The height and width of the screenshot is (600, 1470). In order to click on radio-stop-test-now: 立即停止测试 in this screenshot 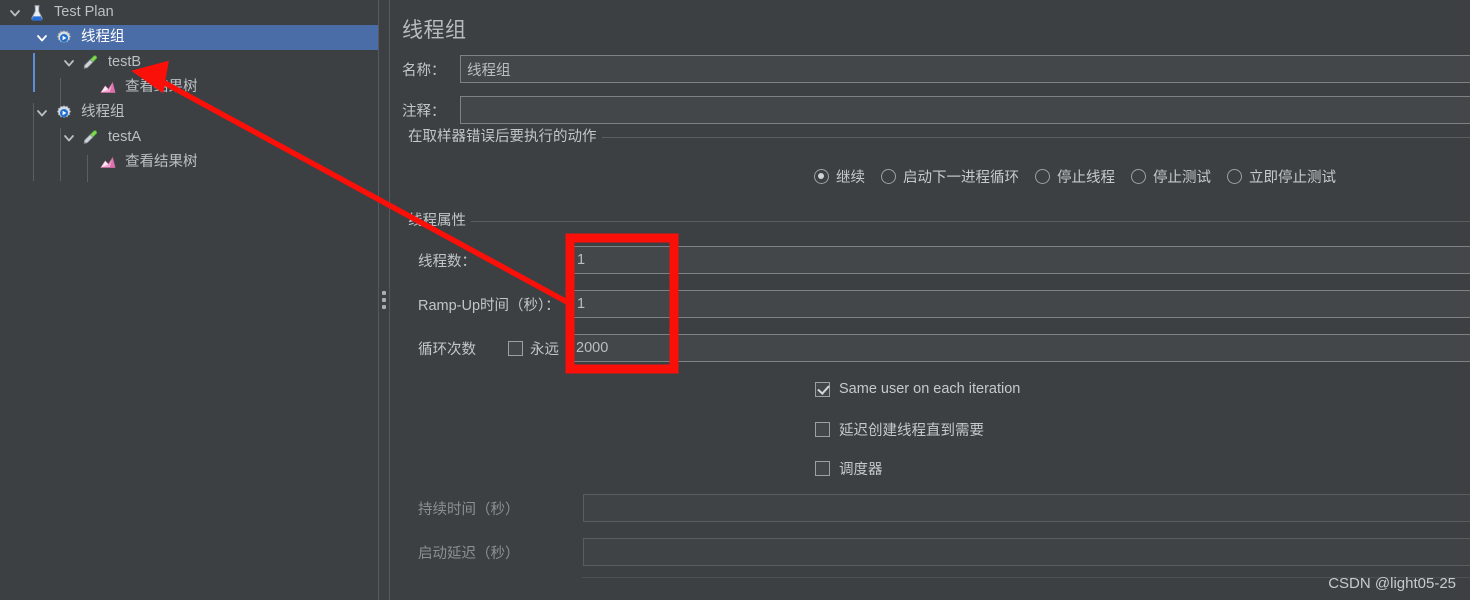, I will do `click(1281, 176)`.